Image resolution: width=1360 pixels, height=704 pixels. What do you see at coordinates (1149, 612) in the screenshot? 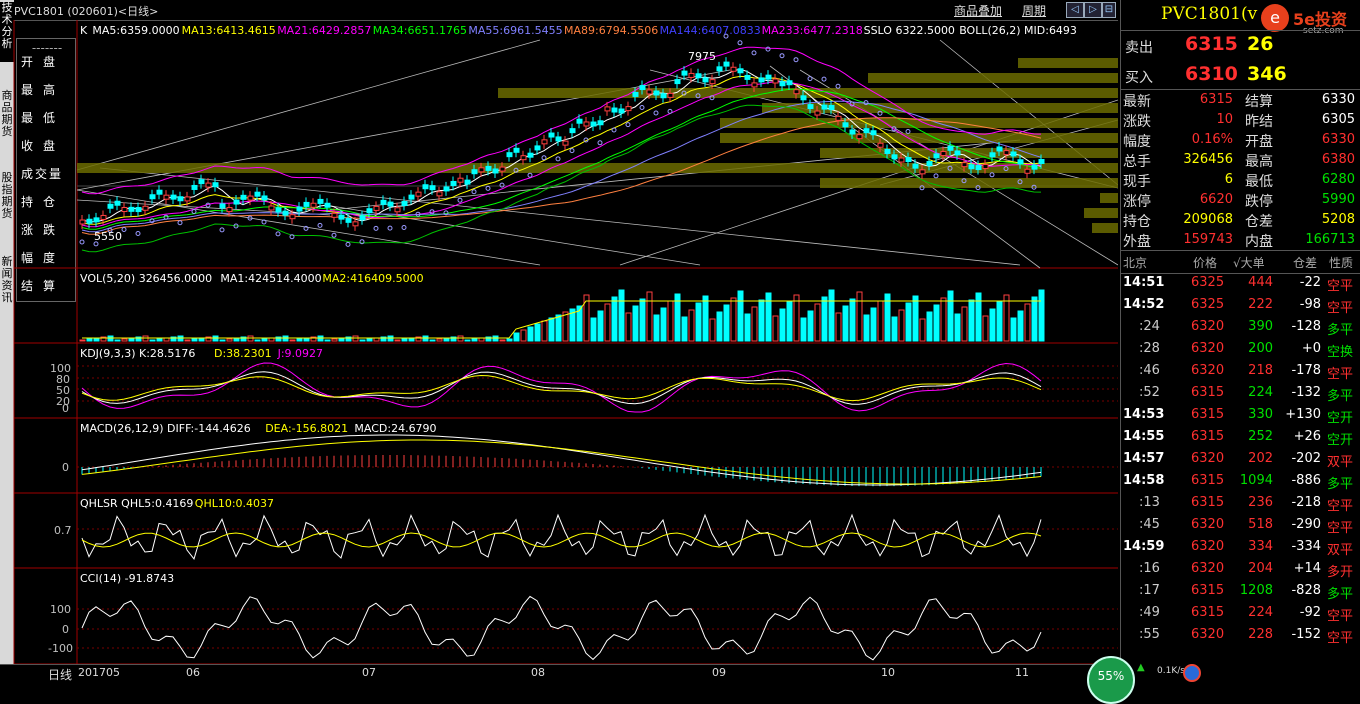
I see `tick-time: :49` at bounding box center [1149, 612].